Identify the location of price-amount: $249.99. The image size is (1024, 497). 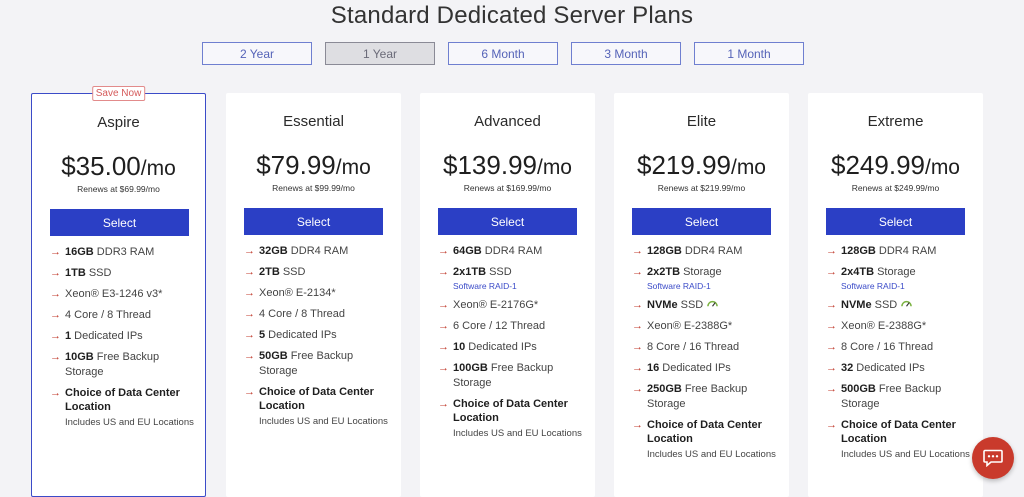
(878, 165).